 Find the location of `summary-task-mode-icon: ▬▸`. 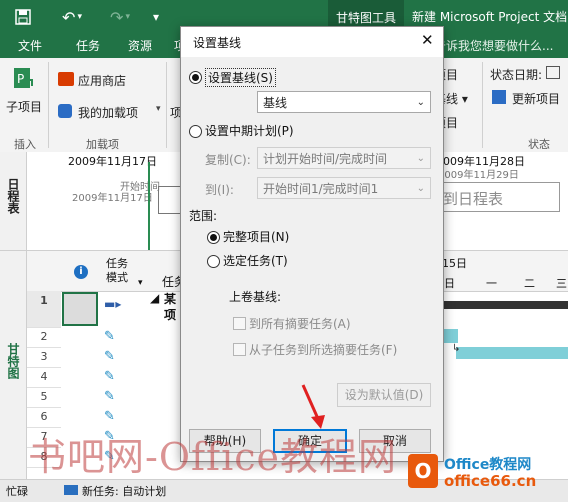

summary-task-mode-icon: ▬▸ is located at coordinates (113, 304).